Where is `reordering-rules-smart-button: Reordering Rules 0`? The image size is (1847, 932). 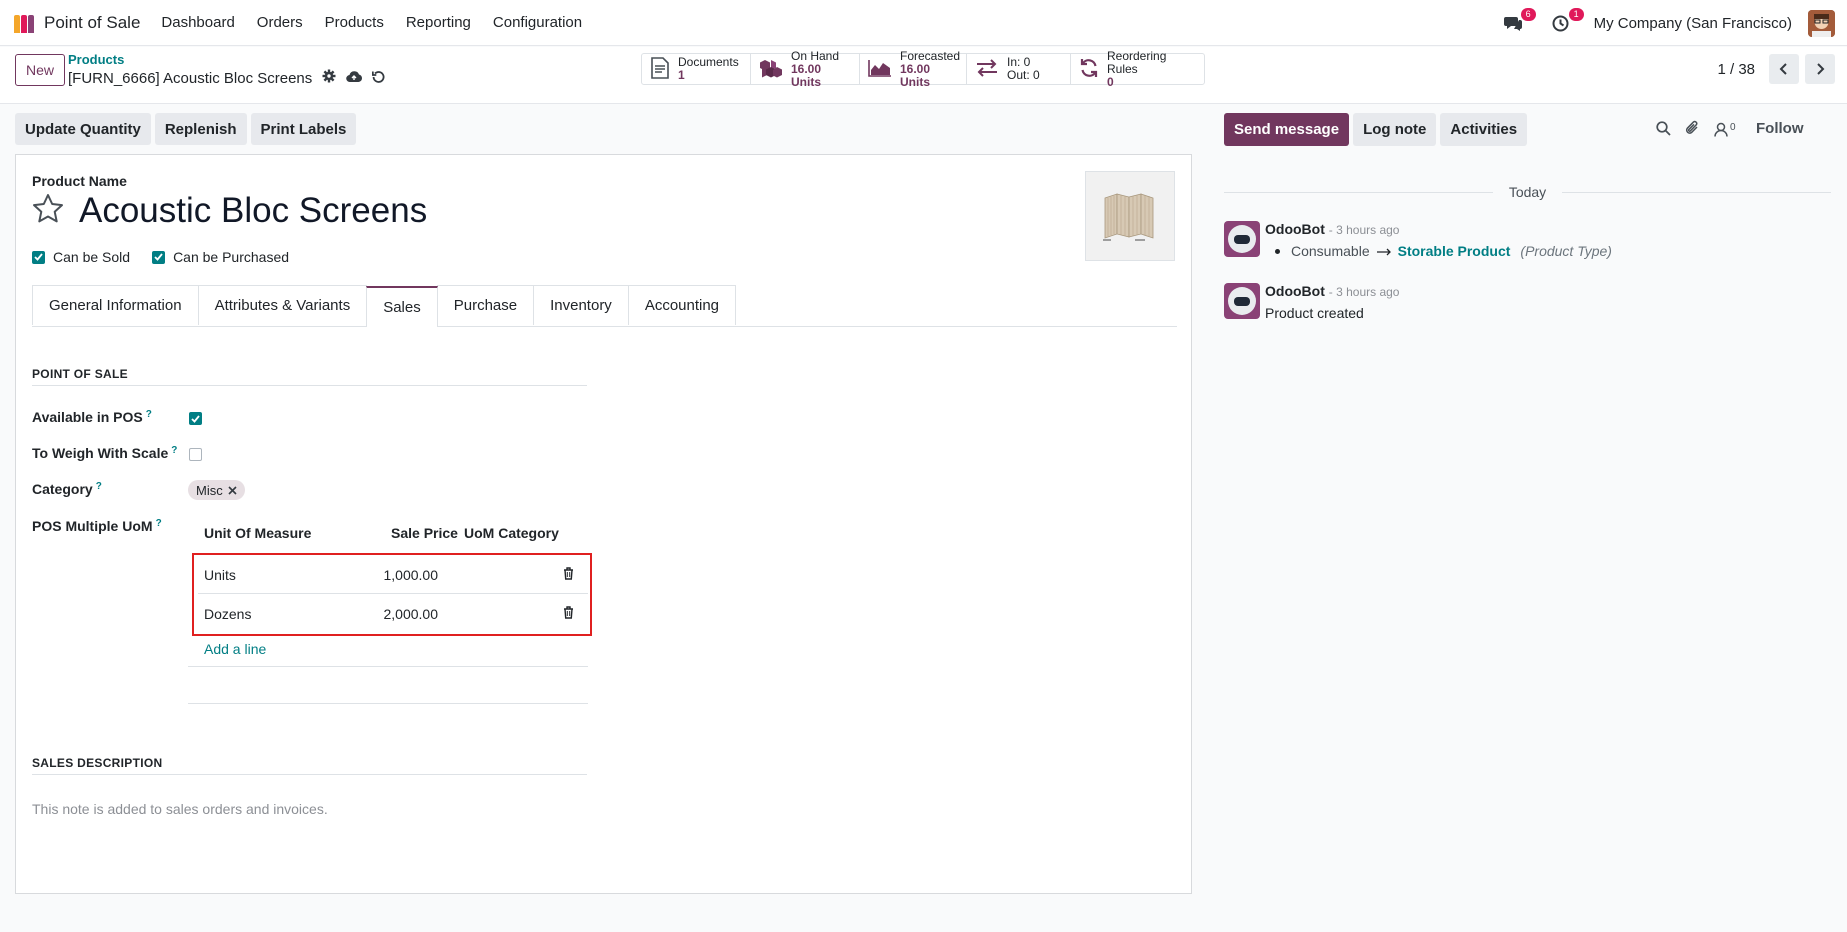 reordering-rules-smart-button: Reordering Rules 0 is located at coordinates (1137, 68).